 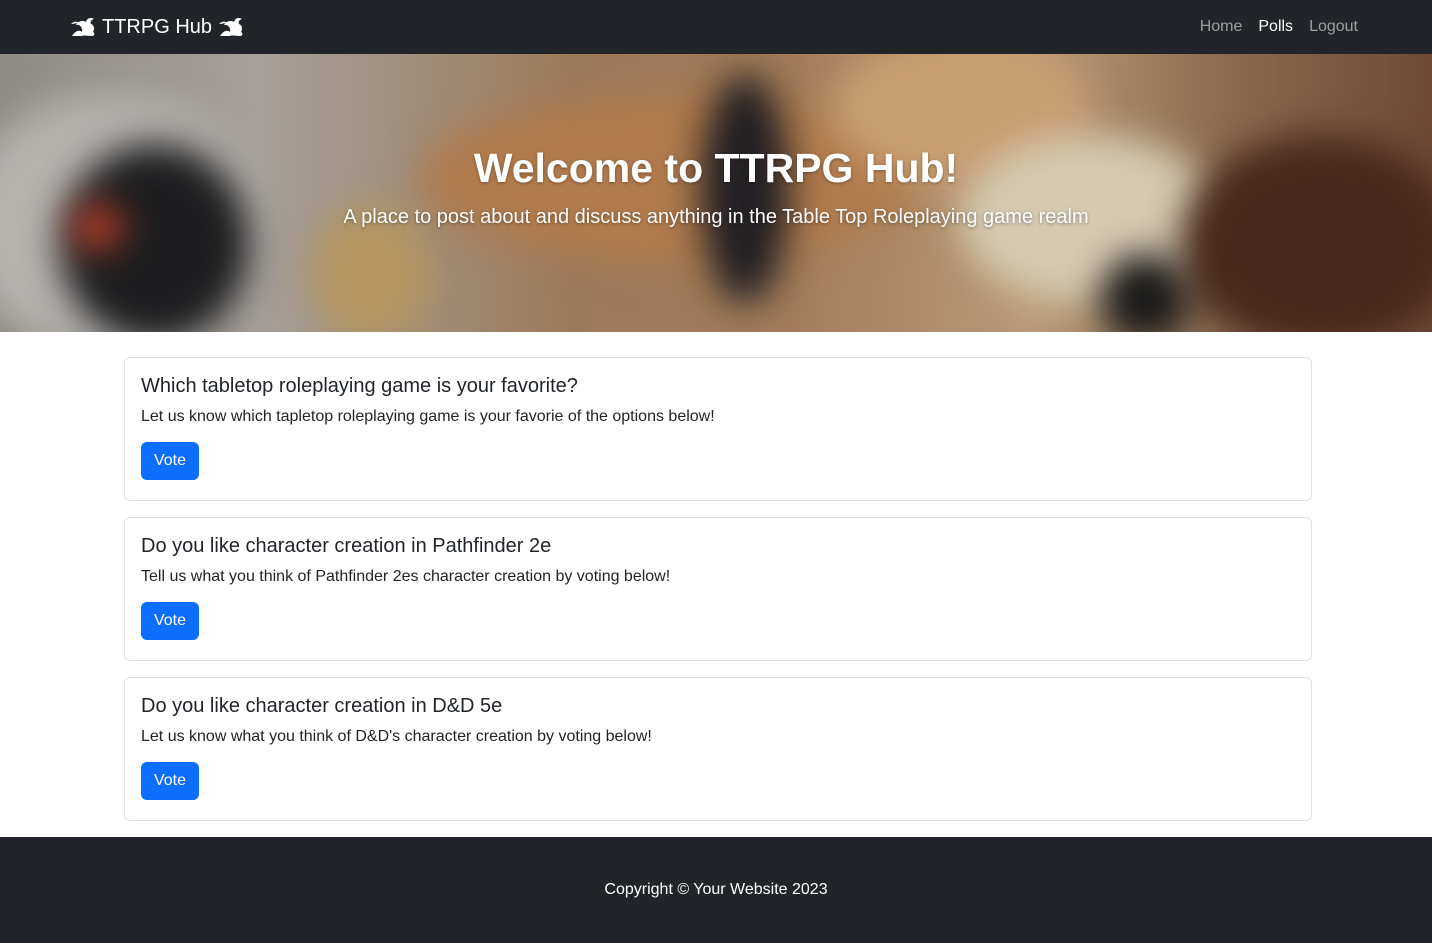 I want to click on brand-label: TTRPG Hub, so click(x=157, y=26).